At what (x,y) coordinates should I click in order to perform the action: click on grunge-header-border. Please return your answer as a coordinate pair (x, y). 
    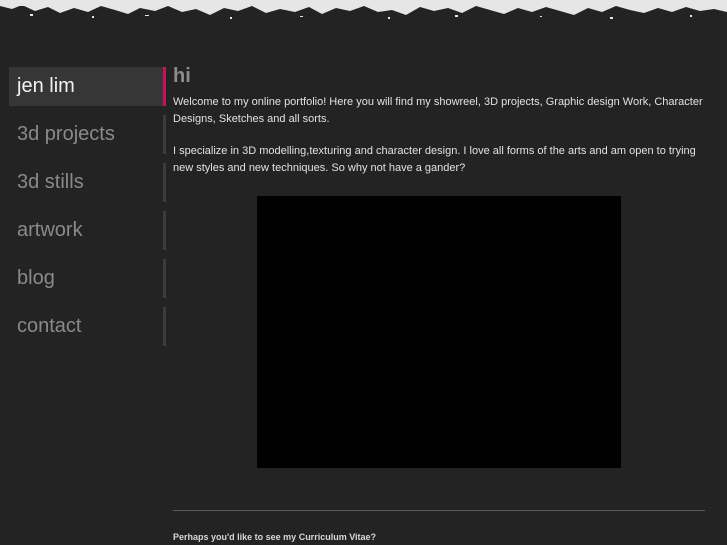
    Looking at the image, I should click on (363, 9).